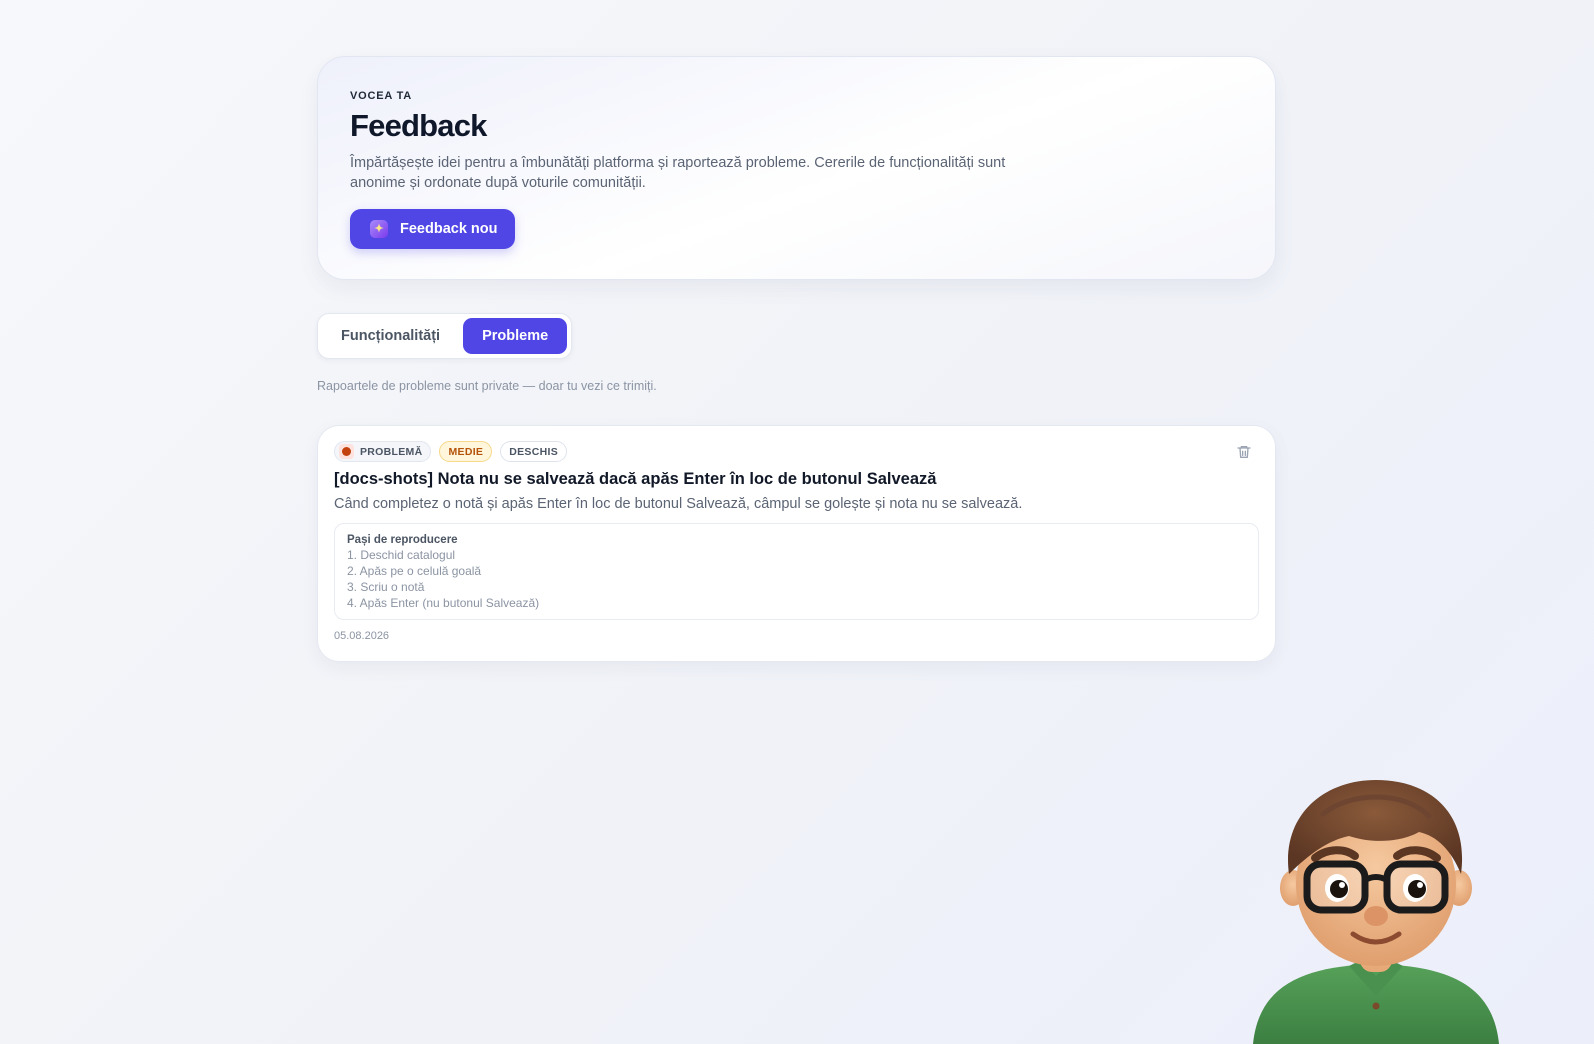 The width and height of the screenshot is (1594, 1044). What do you see at coordinates (414, 571) in the screenshot?
I see `step-item: 2. Apăs pe o celulă goală` at bounding box center [414, 571].